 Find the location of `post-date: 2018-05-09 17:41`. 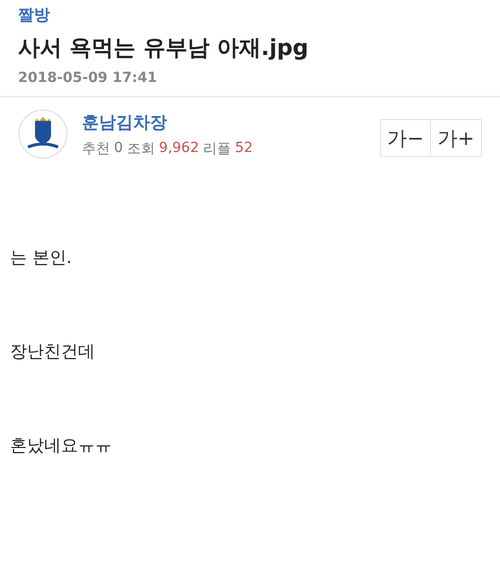

post-date: 2018-05-09 17:41 is located at coordinates (88, 78).